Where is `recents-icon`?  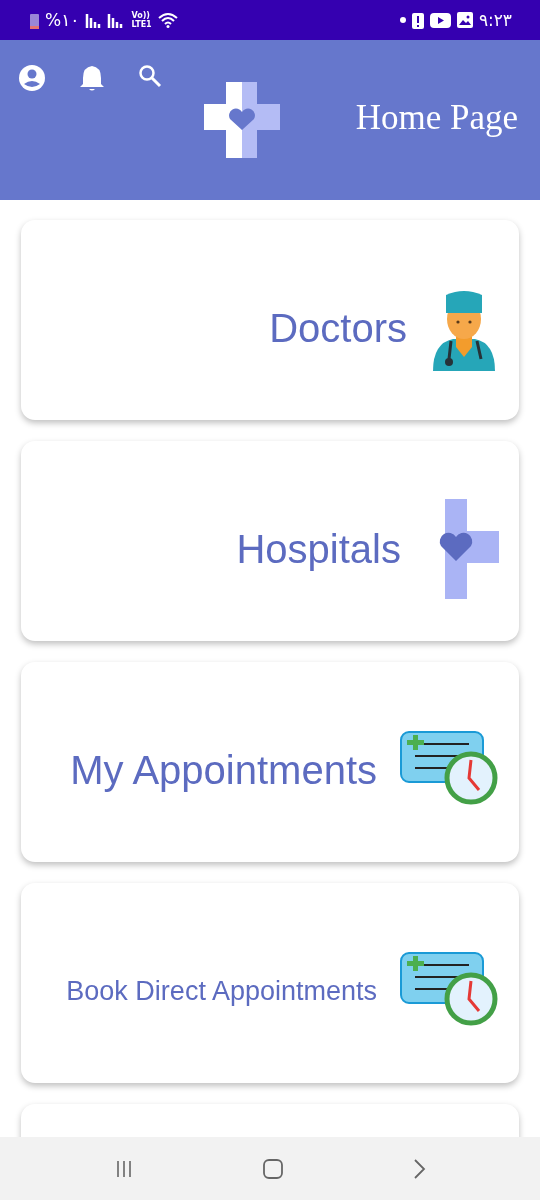 recents-icon is located at coordinates (124, 1168).